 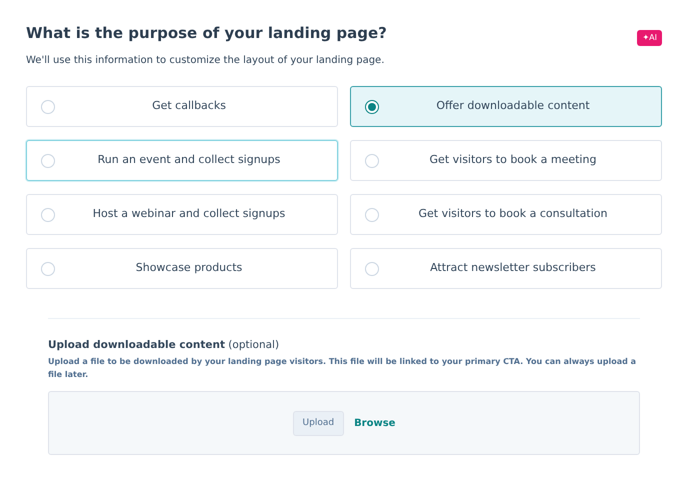 I want to click on browse-link: Browse, so click(x=375, y=423).